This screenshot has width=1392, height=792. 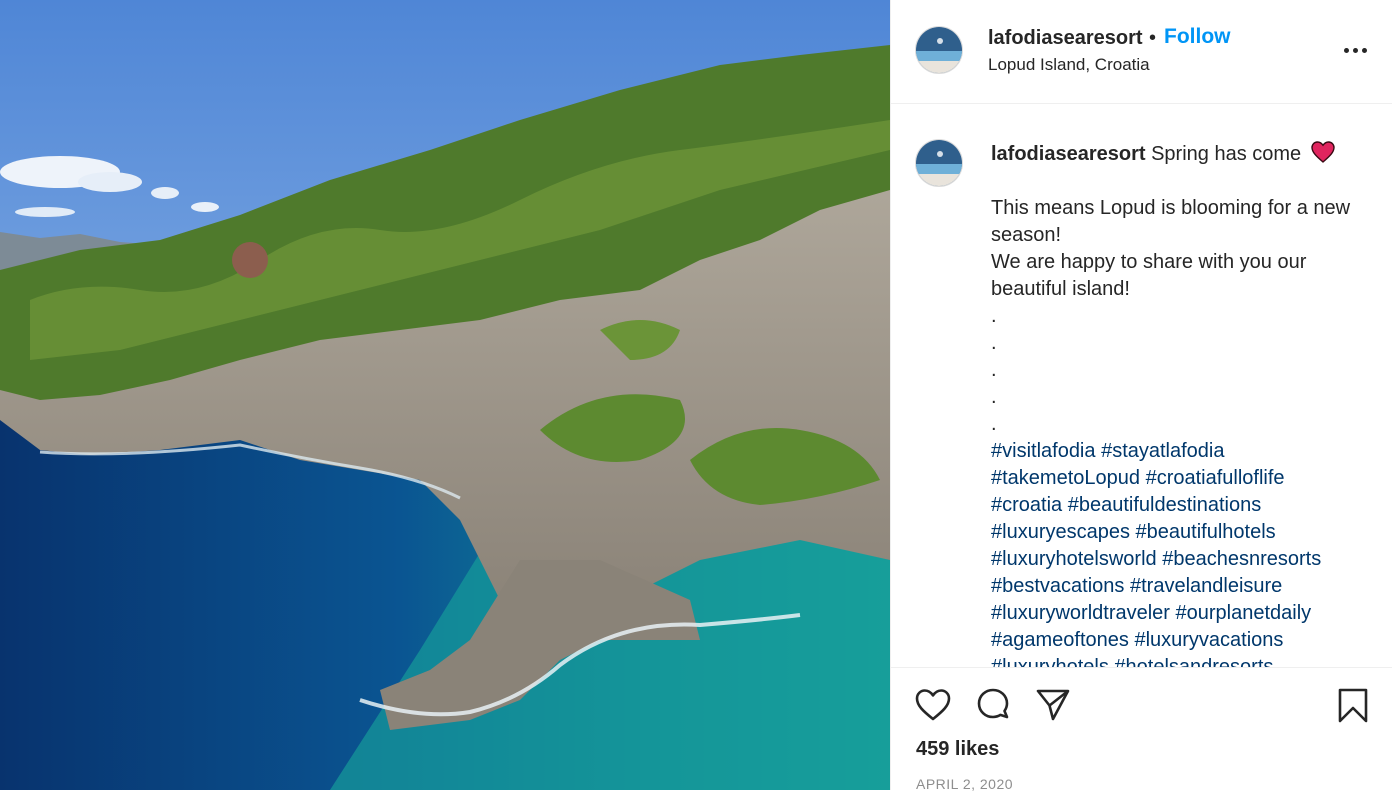 What do you see at coordinates (1241, 559) in the screenshot?
I see `hashtag-link: #beachesnresorts` at bounding box center [1241, 559].